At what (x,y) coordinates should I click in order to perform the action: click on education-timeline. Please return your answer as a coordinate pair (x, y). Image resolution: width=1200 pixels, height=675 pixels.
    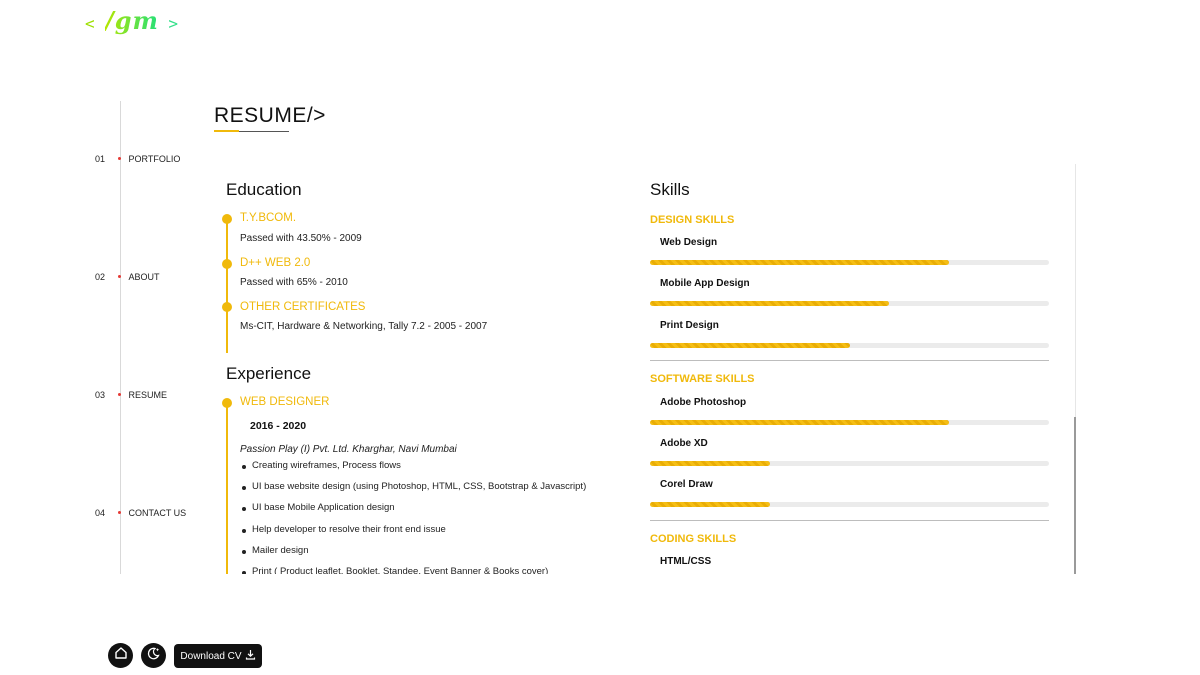
    Looking at the image, I should click on (227, 285).